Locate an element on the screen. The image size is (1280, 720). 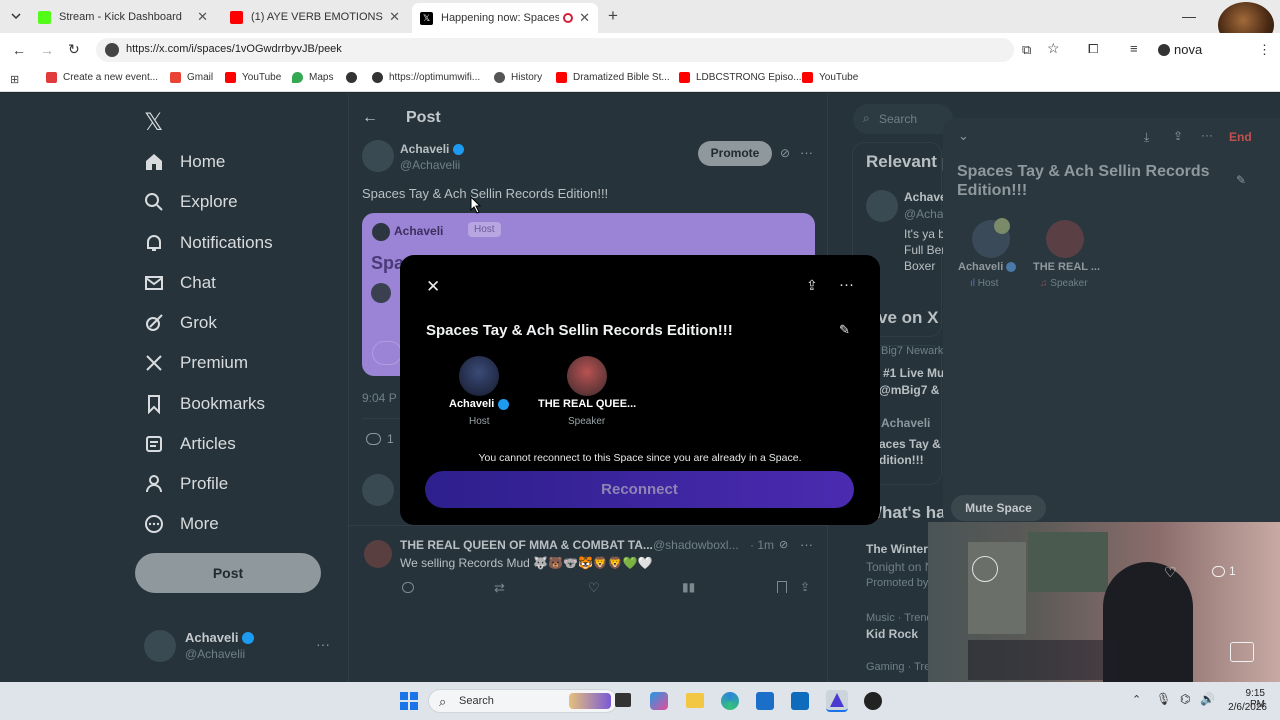
tray-chevron-icon: ⌃ is located at coordinates (1136, 699).